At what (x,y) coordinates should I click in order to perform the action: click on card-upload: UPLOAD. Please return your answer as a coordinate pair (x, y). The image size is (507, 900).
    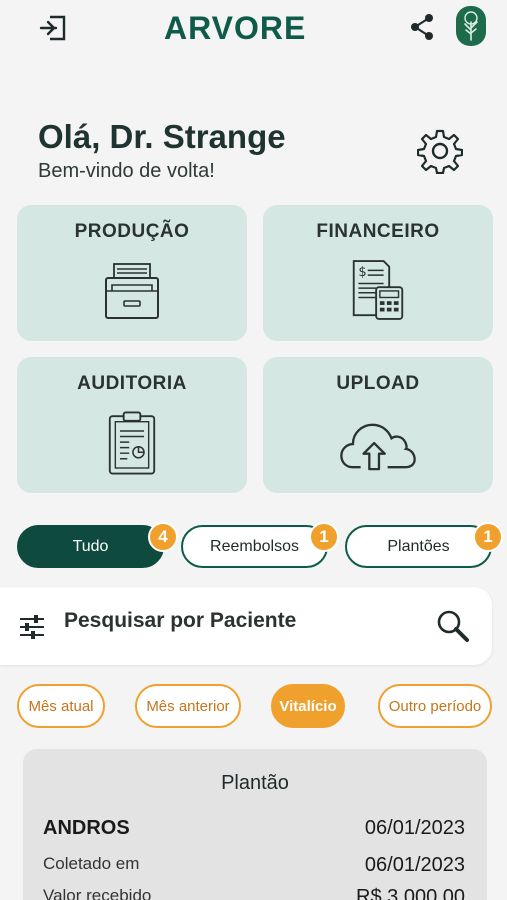
    Looking at the image, I should click on (378, 425).